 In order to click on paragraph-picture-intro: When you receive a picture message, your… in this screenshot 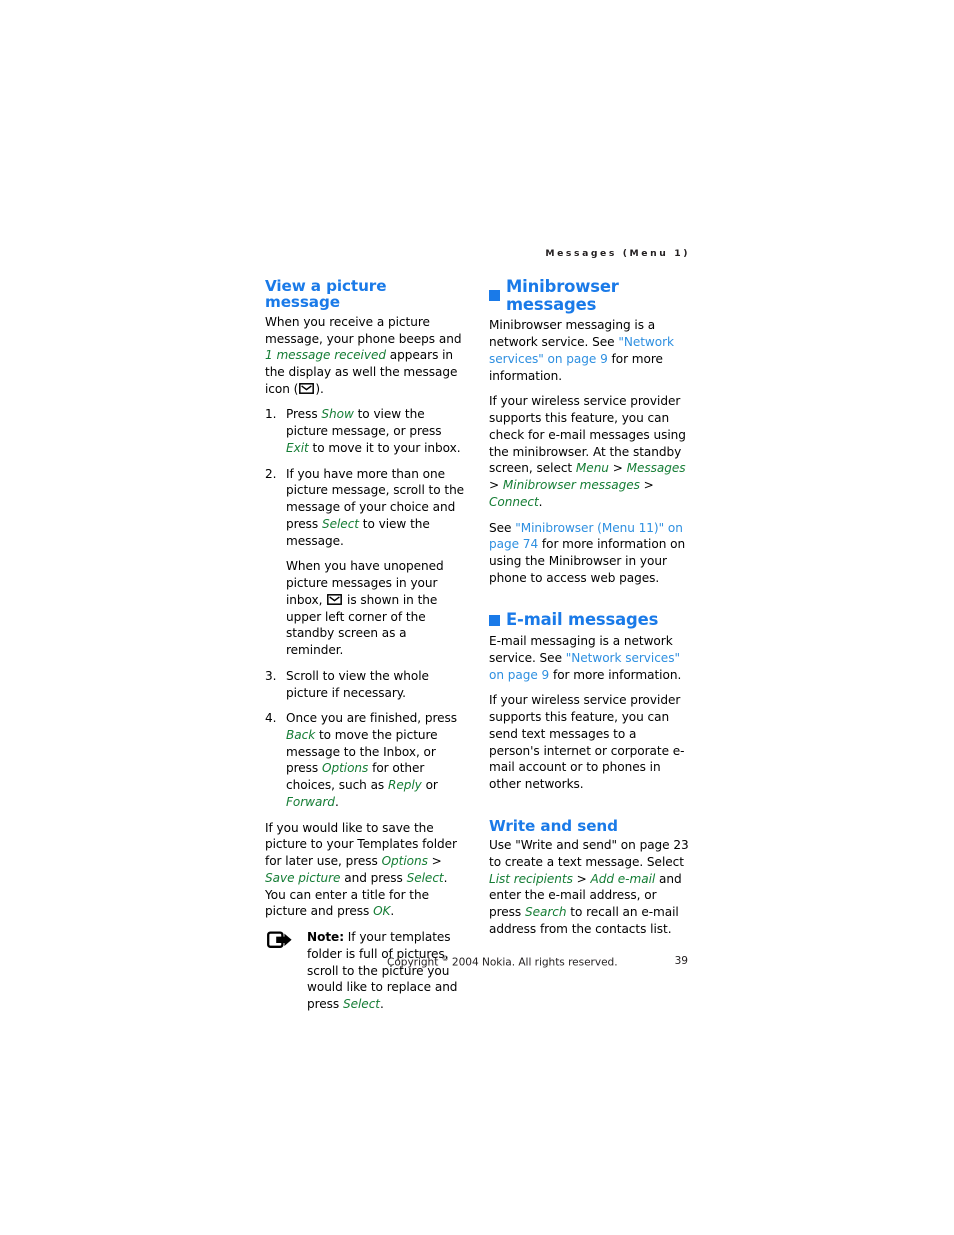, I will do `click(365, 356)`.